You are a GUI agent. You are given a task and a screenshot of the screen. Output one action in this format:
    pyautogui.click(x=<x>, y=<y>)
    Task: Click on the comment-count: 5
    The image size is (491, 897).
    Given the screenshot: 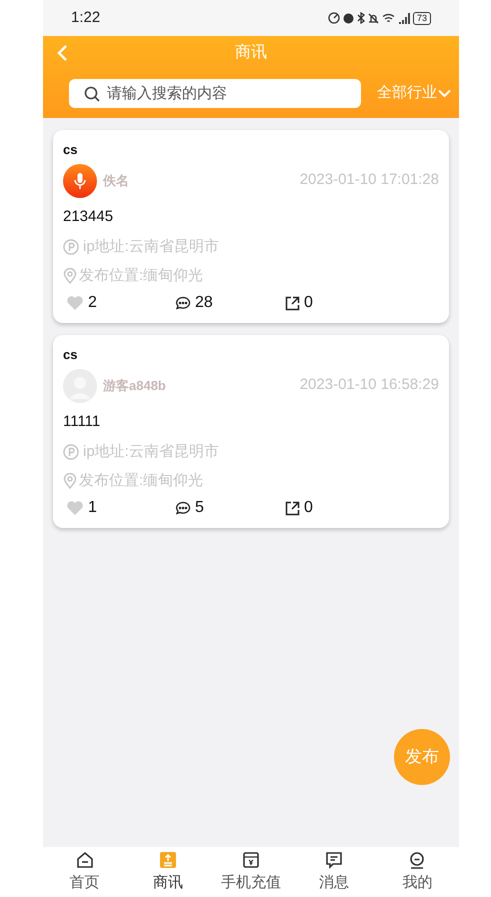 What is the action you would take?
    pyautogui.click(x=199, y=508)
    